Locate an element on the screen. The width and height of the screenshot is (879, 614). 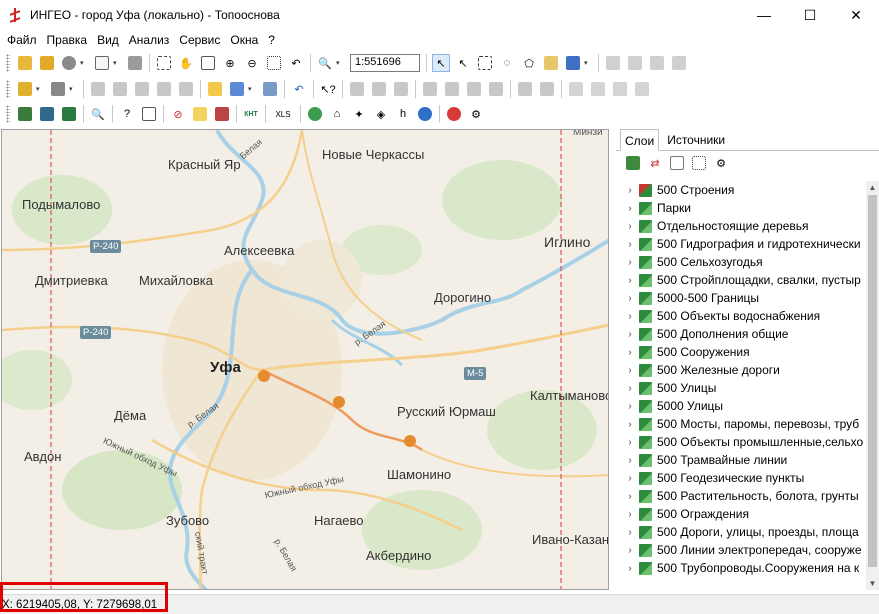
scroll-up-icon: ▲ is located at coordinates (872, 187).